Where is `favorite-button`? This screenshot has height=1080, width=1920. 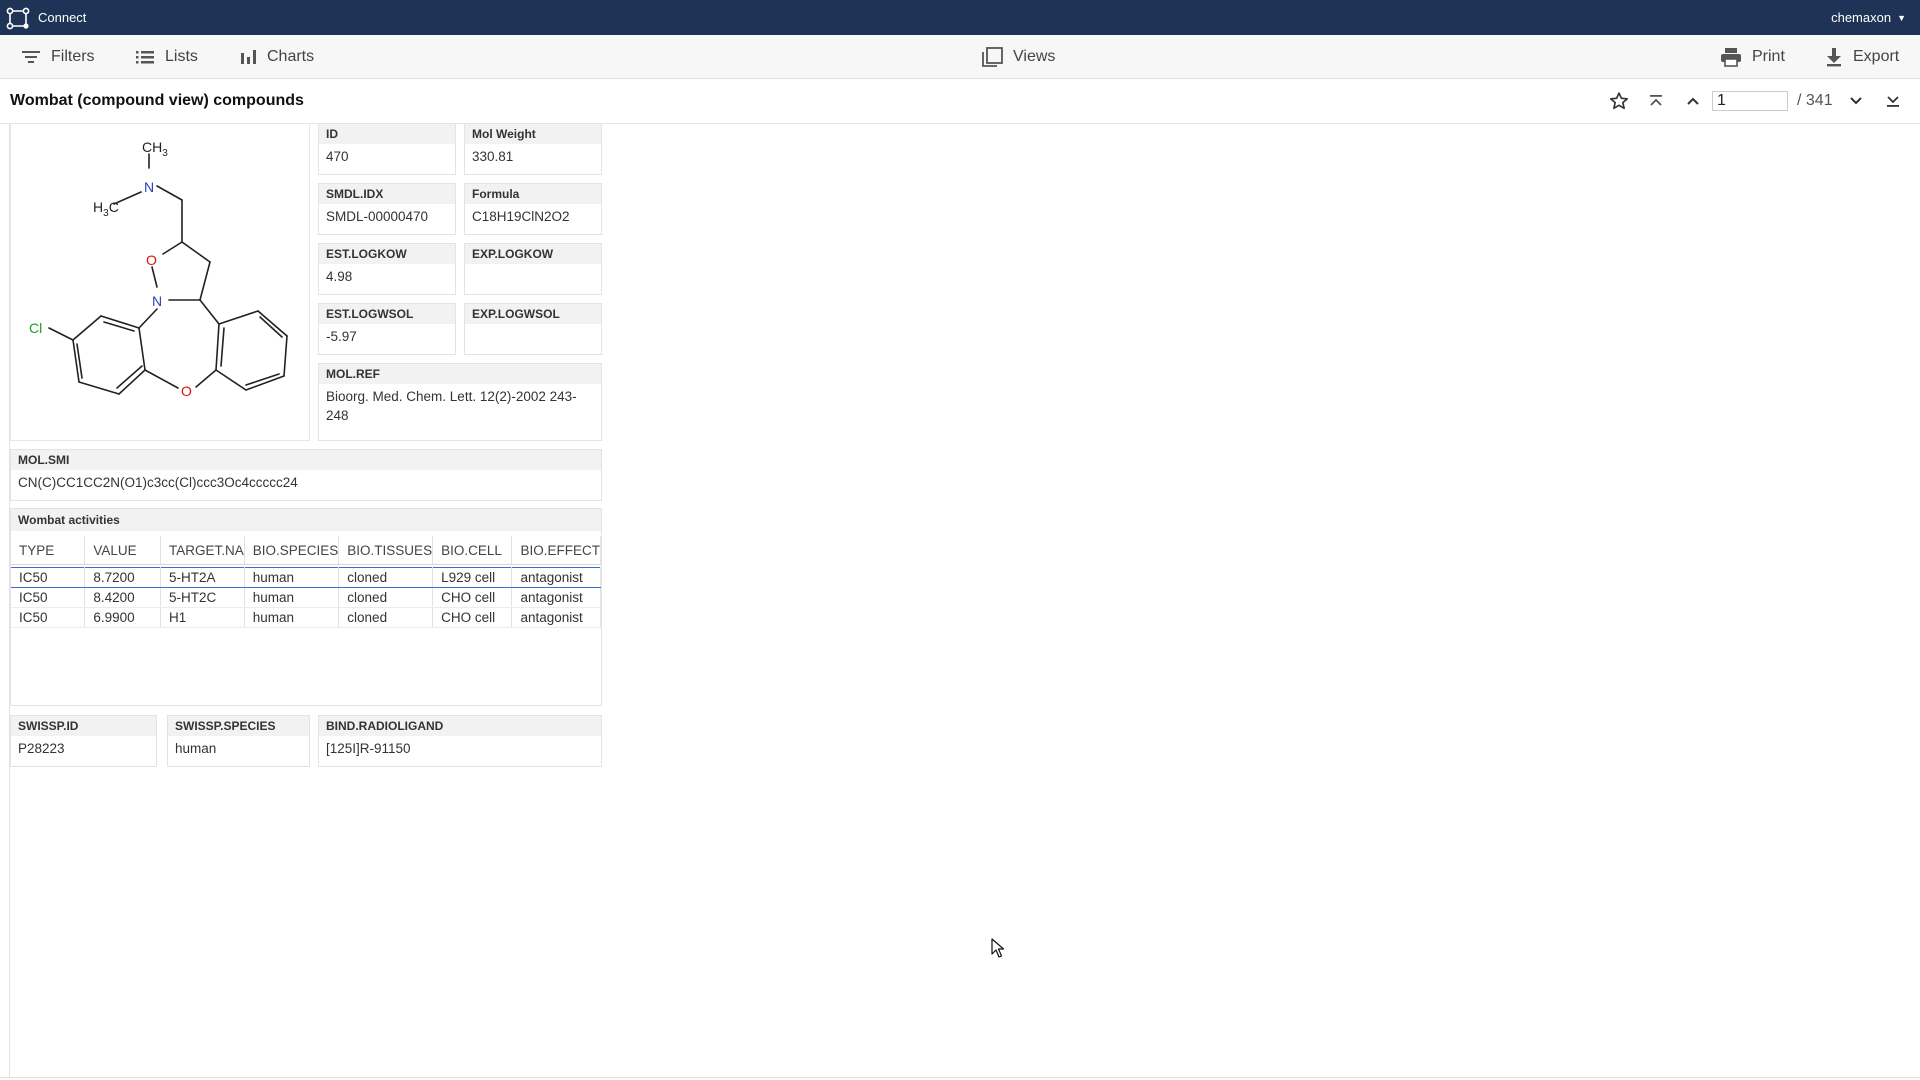
favorite-button is located at coordinates (1619, 101).